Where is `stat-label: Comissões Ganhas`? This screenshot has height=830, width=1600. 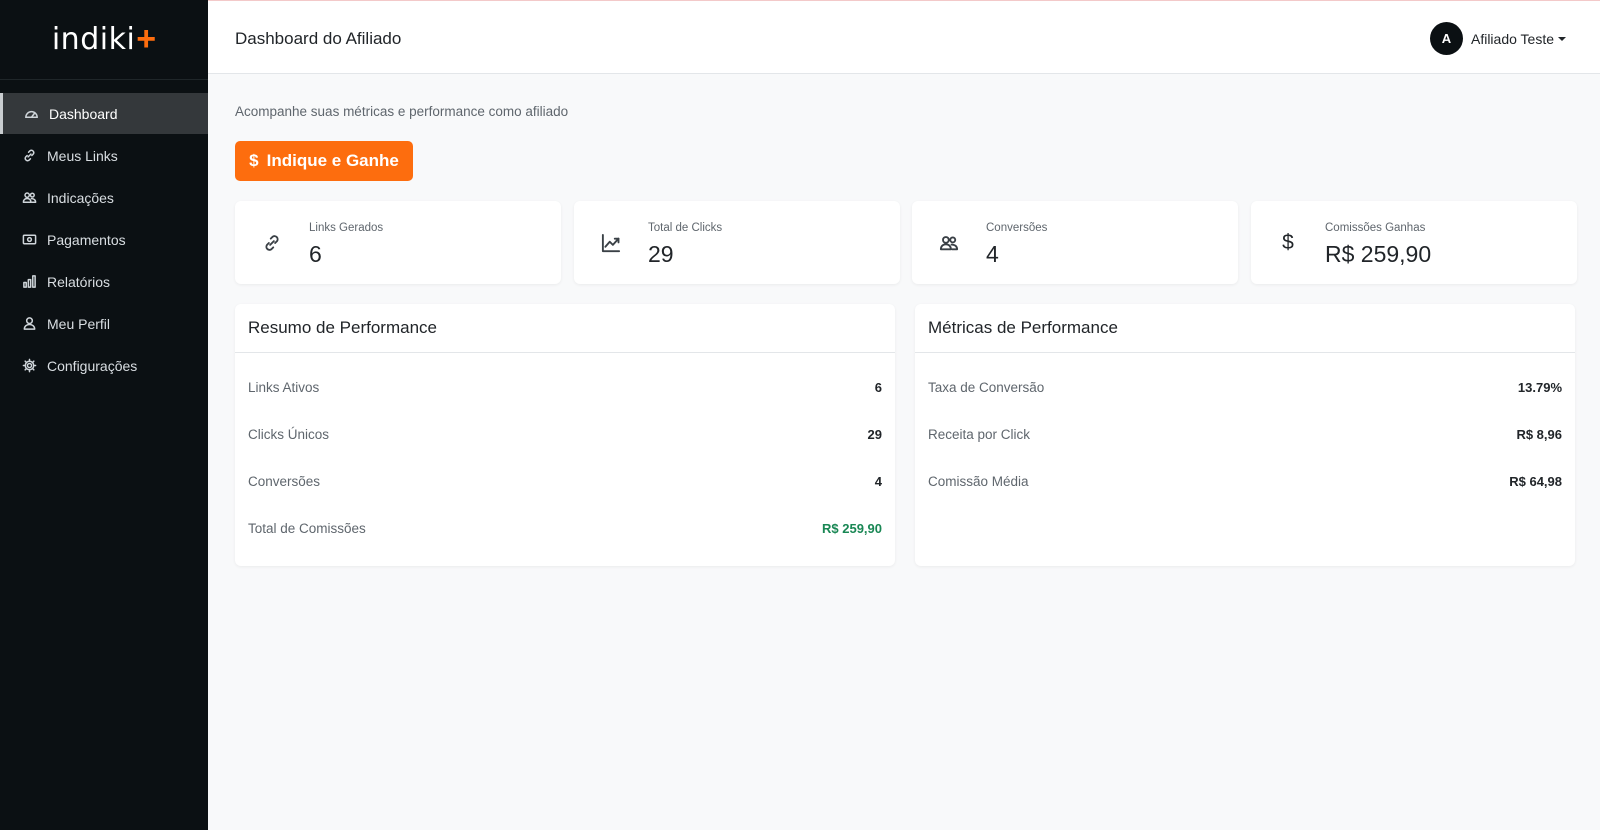
stat-label: Comissões Ganhas is located at coordinates (1375, 228).